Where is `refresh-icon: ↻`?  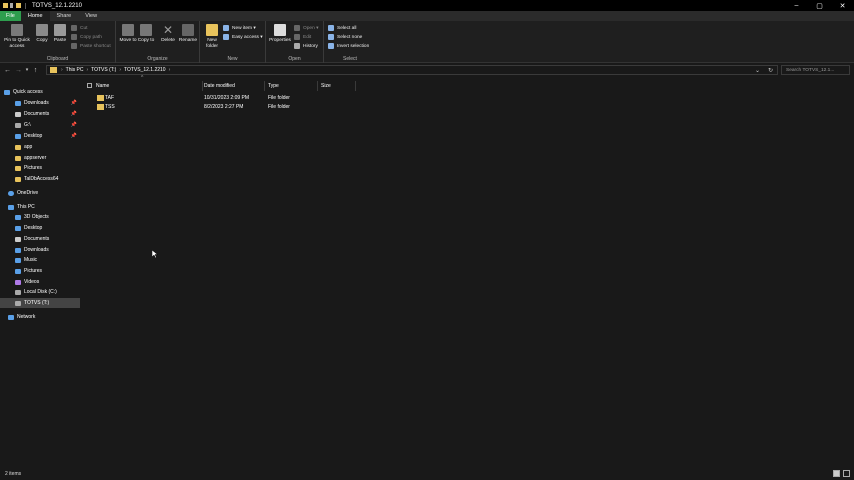
refresh-icon: ↻ is located at coordinates (770, 71).